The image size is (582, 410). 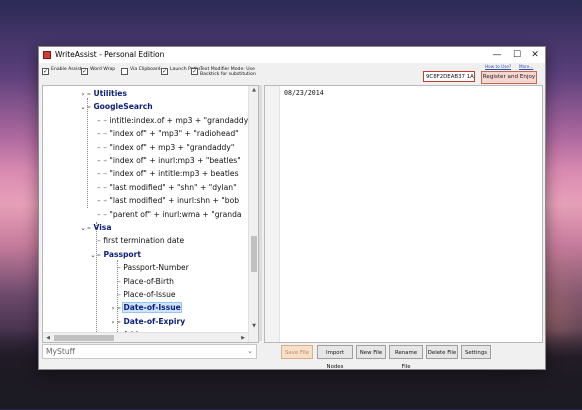 What do you see at coordinates (156, 268) in the screenshot?
I see `tree-node-label: Passport-Number` at bounding box center [156, 268].